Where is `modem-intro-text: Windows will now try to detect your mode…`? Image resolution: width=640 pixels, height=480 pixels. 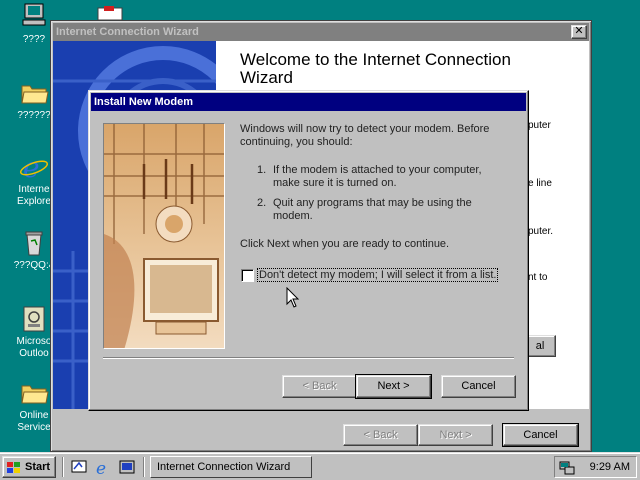
modem-intro-text: Windows will now try to detect your mode… is located at coordinates (365, 135).